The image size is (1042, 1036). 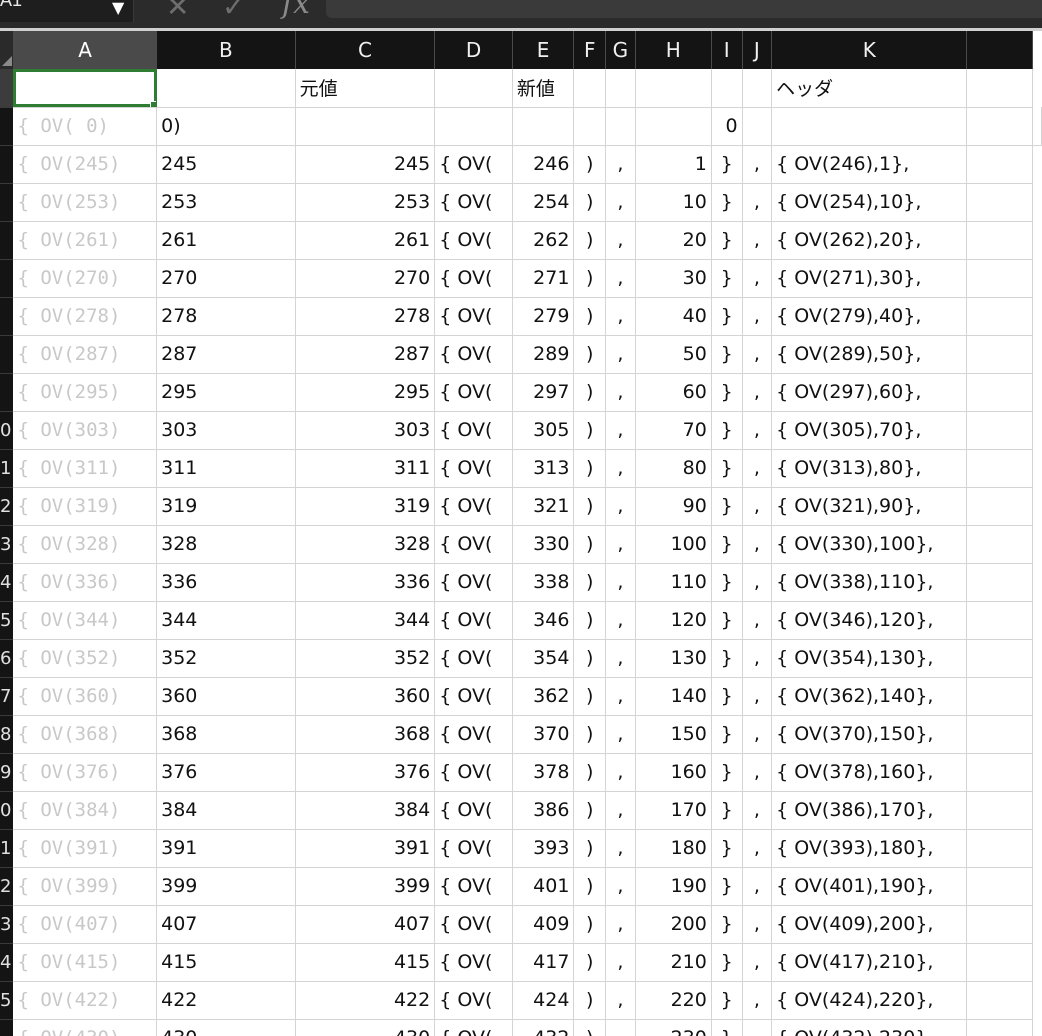 What do you see at coordinates (226, 734) in the screenshot?
I see `cell-b: 368` at bounding box center [226, 734].